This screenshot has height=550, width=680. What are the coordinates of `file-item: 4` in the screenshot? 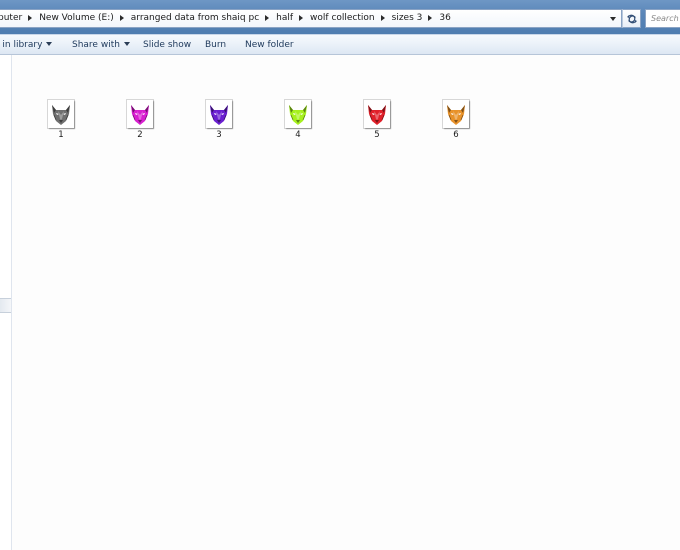 It's located at (298, 121).